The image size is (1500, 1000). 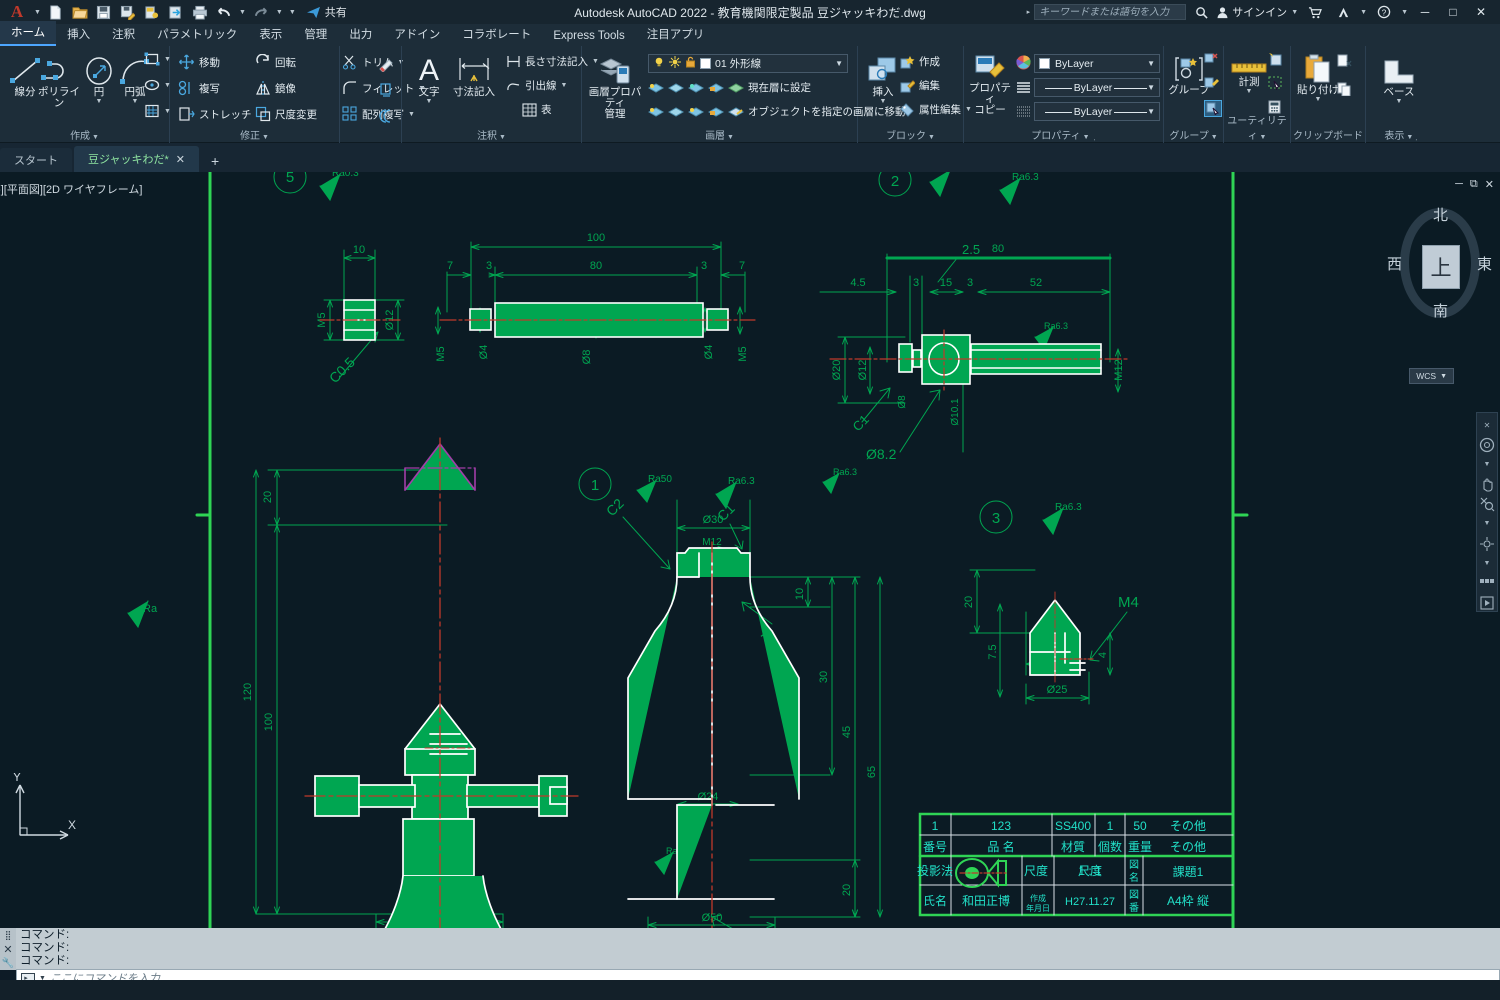 I want to click on signin-caret-icon: ▼, so click(x=1294, y=12).